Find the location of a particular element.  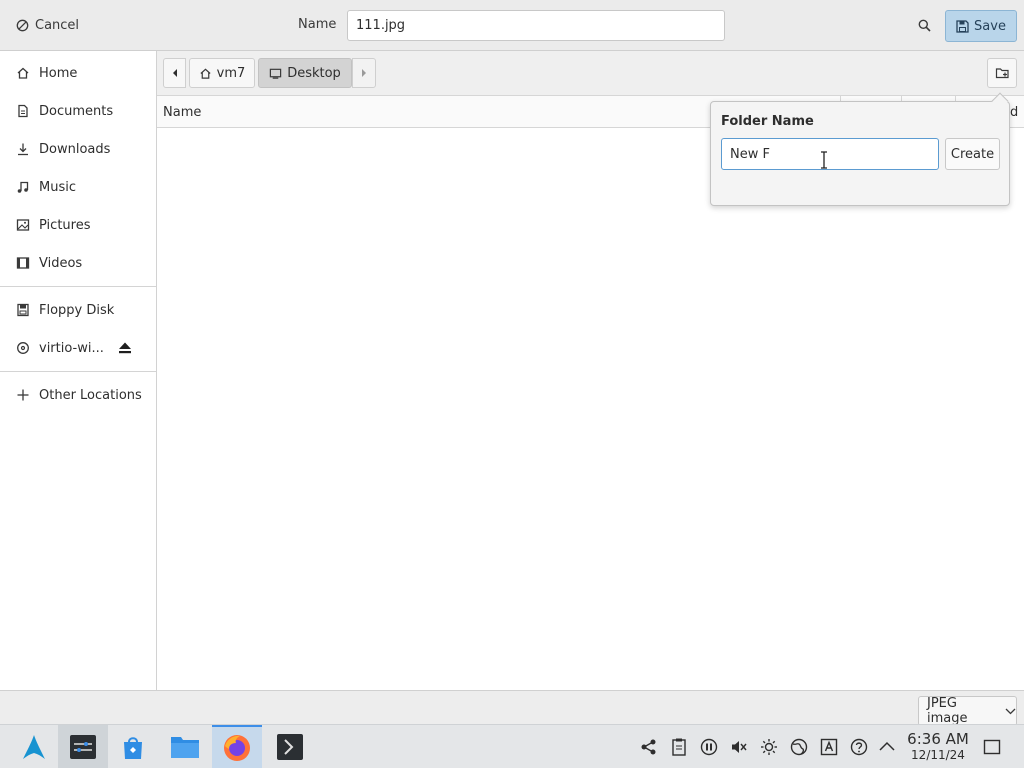

taskbar-firefox is located at coordinates (237, 746).